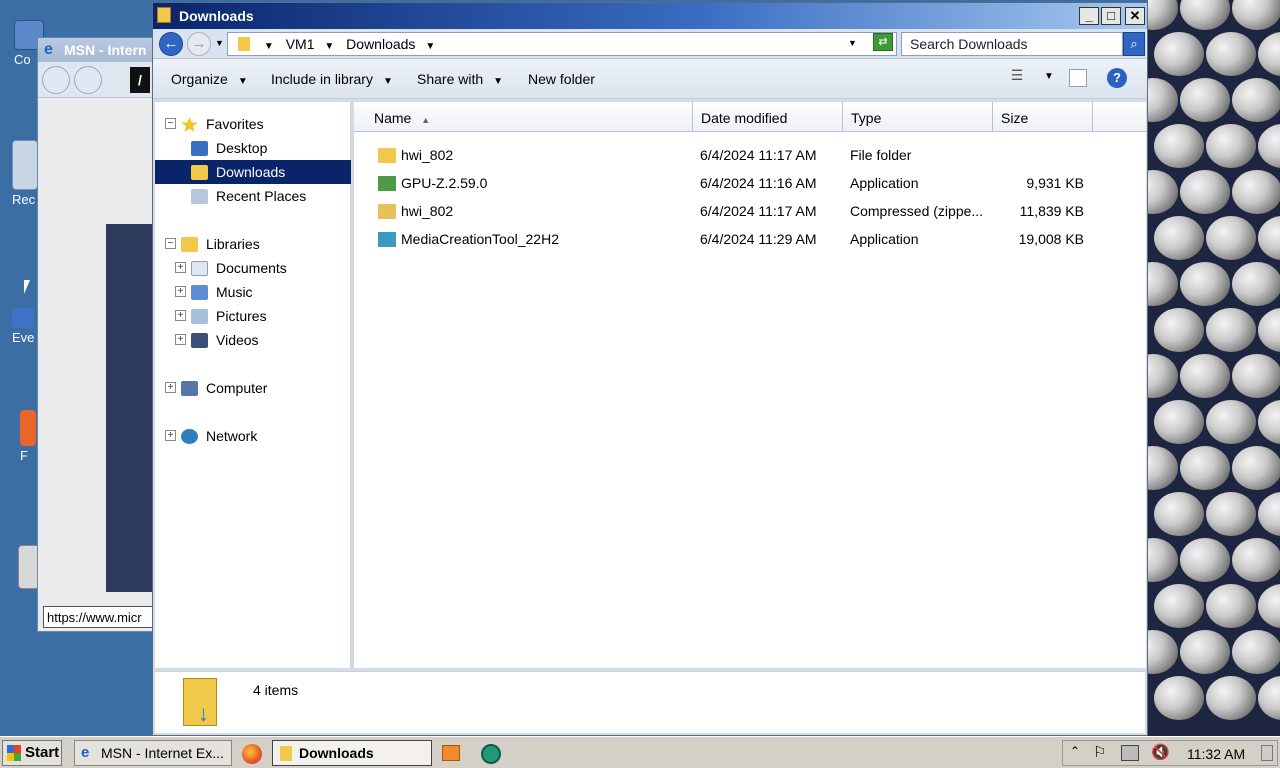  Describe the element at coordinates (48, 49) in the screenshot. I see `ie-logo-icon: e` at that location.